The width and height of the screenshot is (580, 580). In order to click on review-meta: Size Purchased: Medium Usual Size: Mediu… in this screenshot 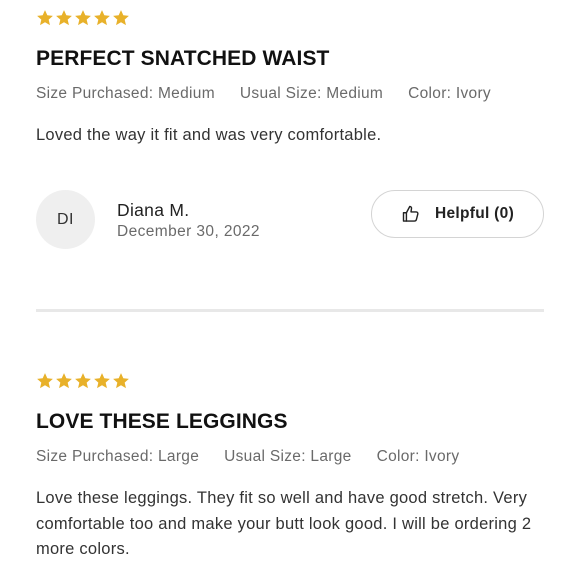, I will do `click(290, 94)`.